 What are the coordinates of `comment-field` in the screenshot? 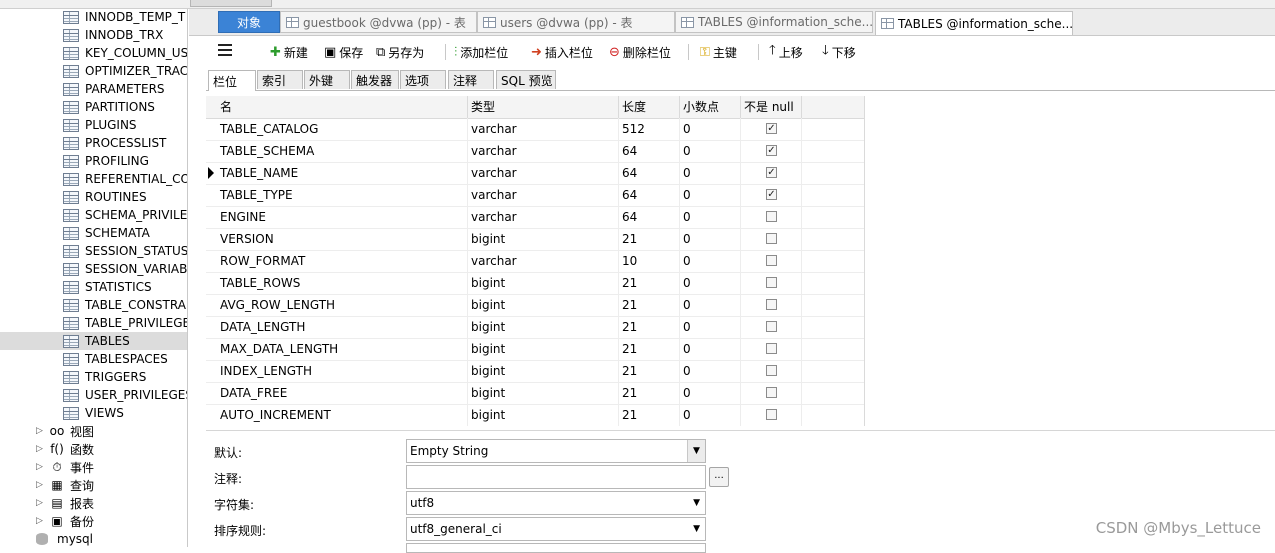 It's located at (556, 477).